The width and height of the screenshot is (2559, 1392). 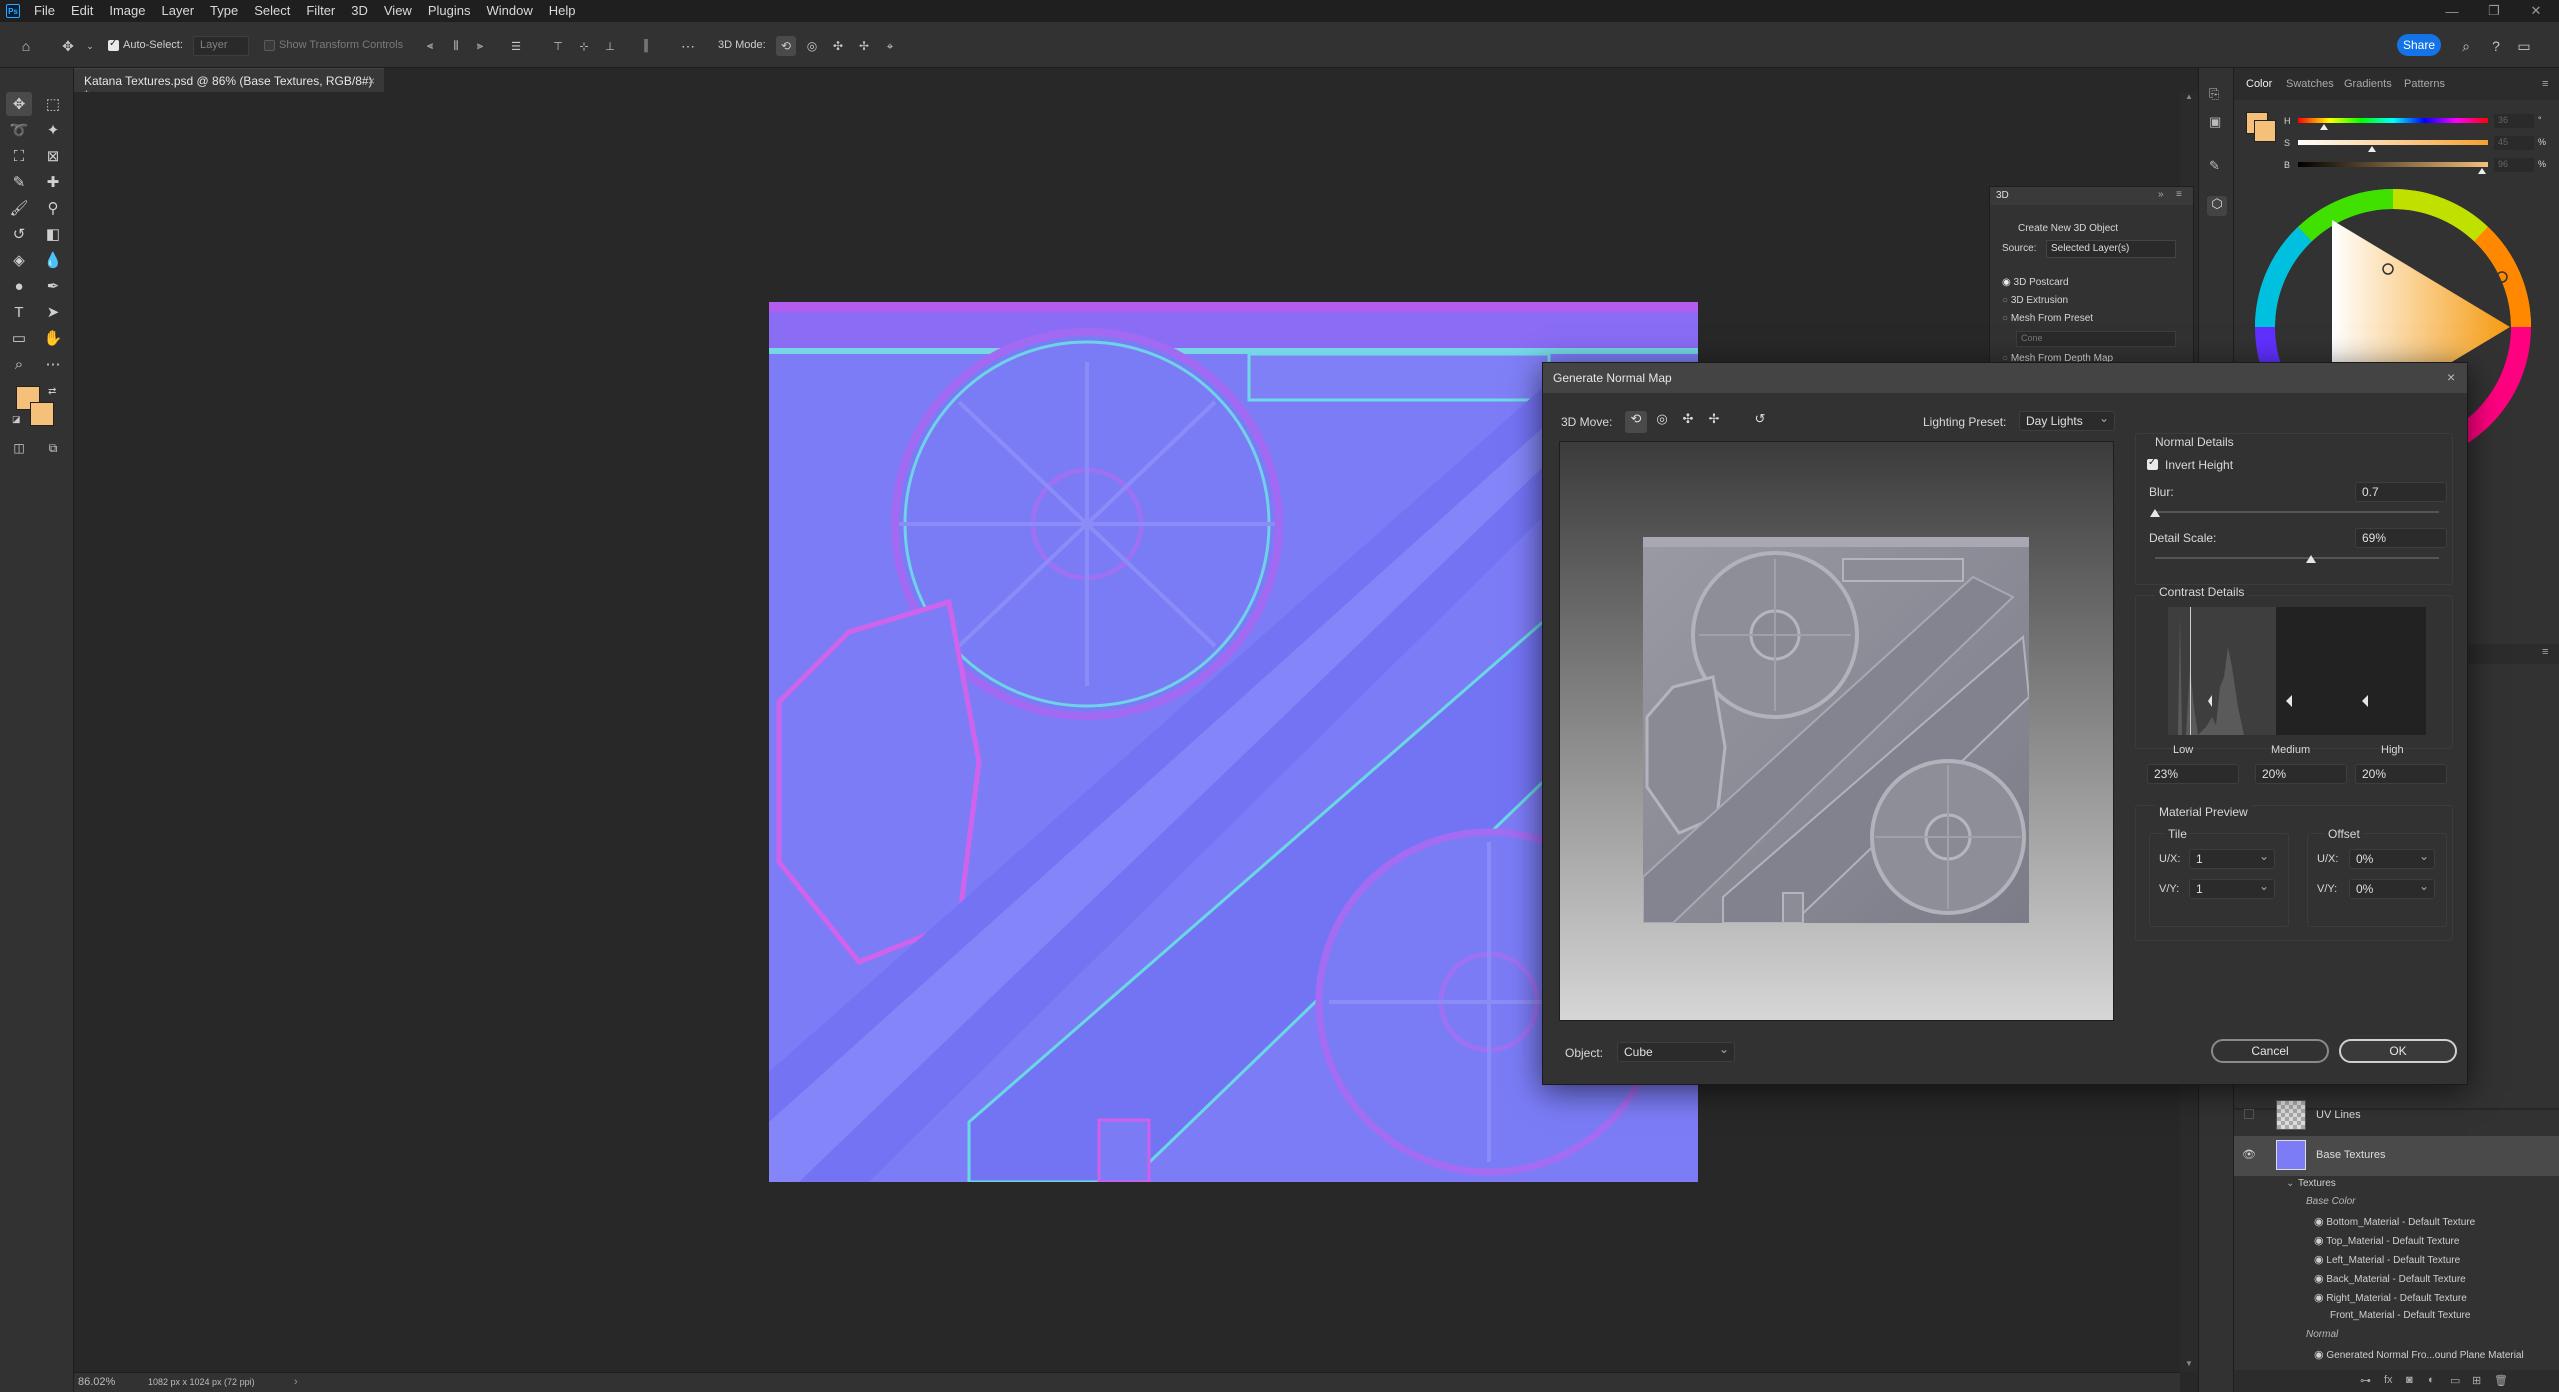 I want to click on object-dropdown: Cube, so click(x=1676, y=1052).